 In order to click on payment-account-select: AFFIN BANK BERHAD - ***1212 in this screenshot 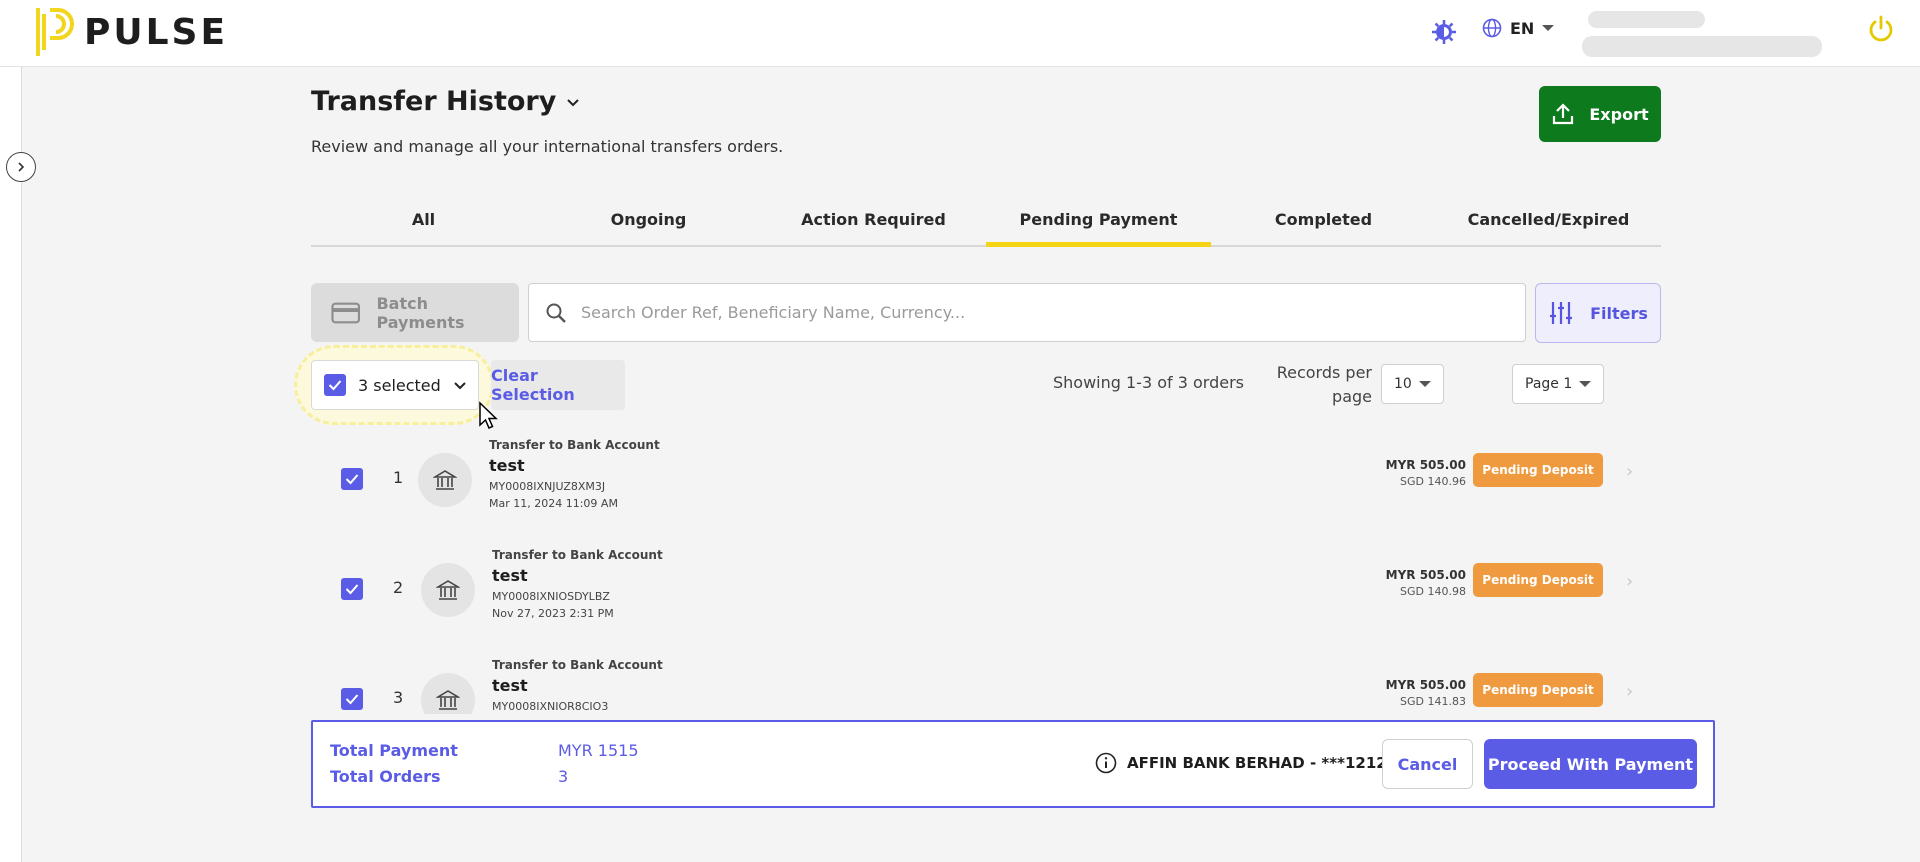, I will do `click(1252, 763)`.